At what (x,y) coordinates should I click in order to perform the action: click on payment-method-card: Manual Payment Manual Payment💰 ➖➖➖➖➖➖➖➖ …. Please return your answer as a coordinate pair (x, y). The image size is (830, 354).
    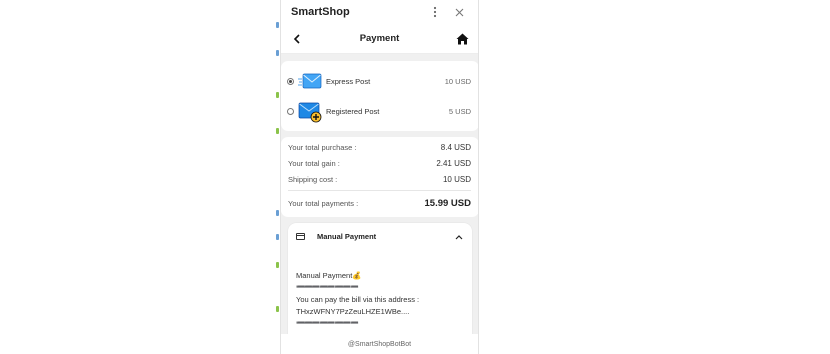
    Looking at the image, I should click on (380, 285).